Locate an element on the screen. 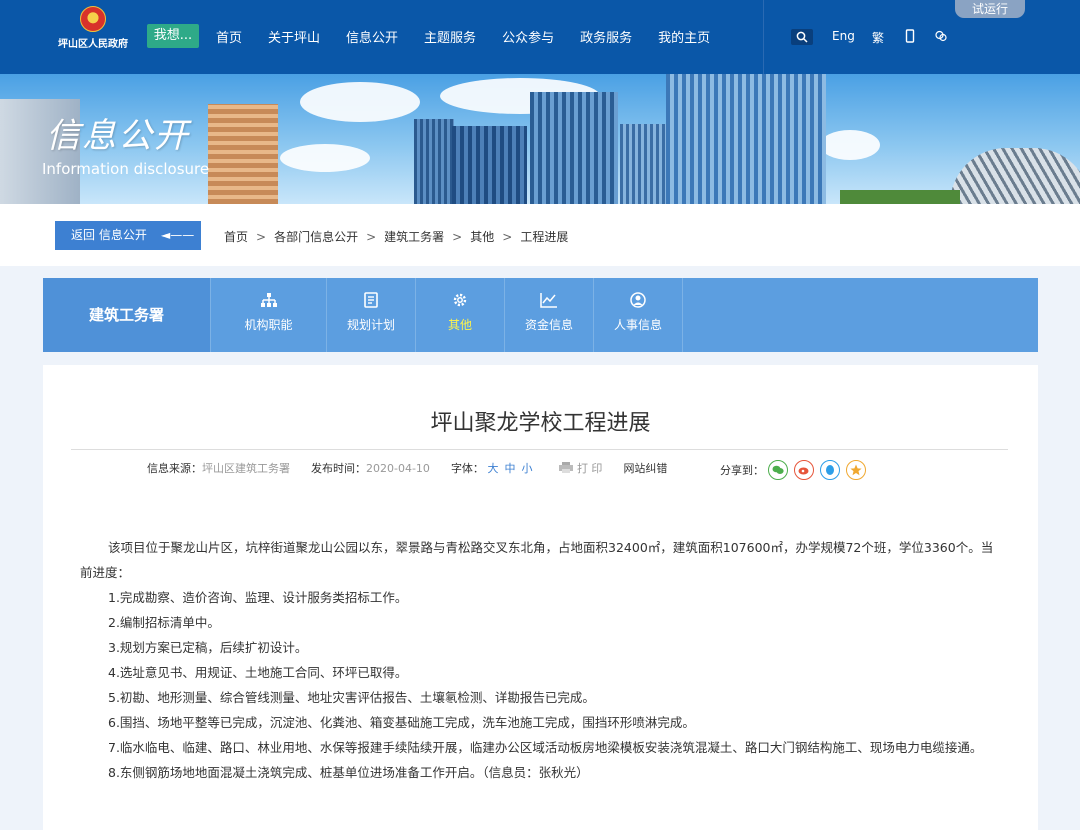  tab-label: 其他 is located at coordinates (459, 325).